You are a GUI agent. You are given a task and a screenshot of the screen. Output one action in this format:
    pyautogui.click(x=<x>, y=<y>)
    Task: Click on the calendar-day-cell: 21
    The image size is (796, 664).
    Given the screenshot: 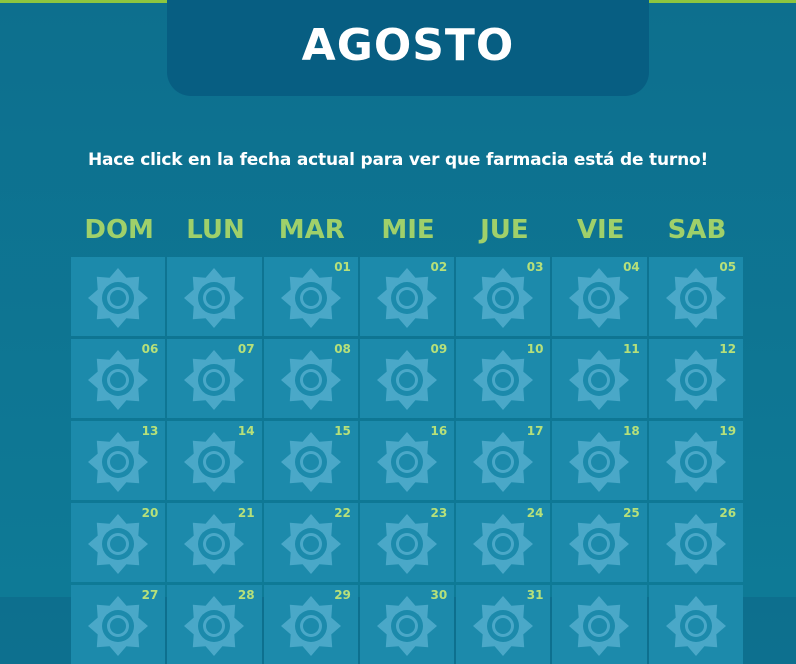 What is the action you would take?
    pyautogui.click(x=214, y=542)
    